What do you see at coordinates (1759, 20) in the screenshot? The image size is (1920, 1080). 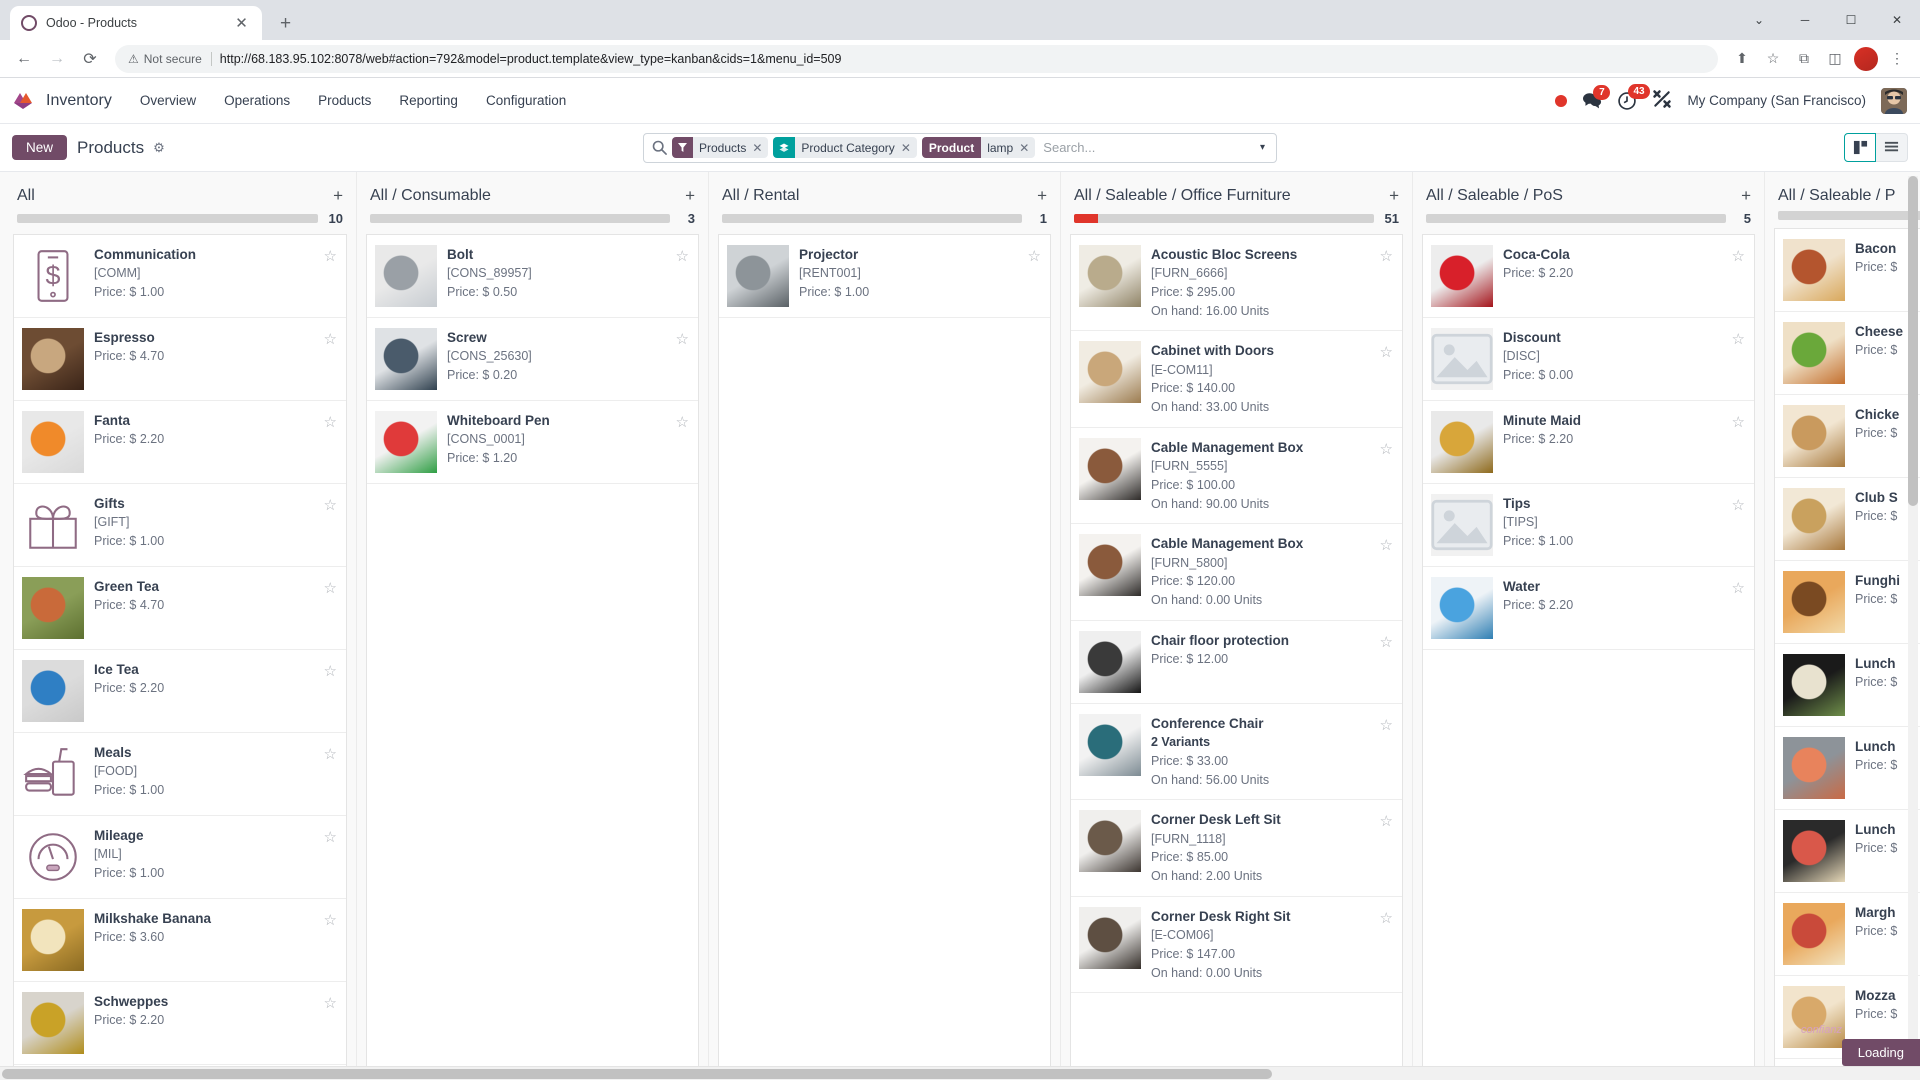 I see `browser-chevron-down-icon: ⌄` at bounding box center [1759, 20].